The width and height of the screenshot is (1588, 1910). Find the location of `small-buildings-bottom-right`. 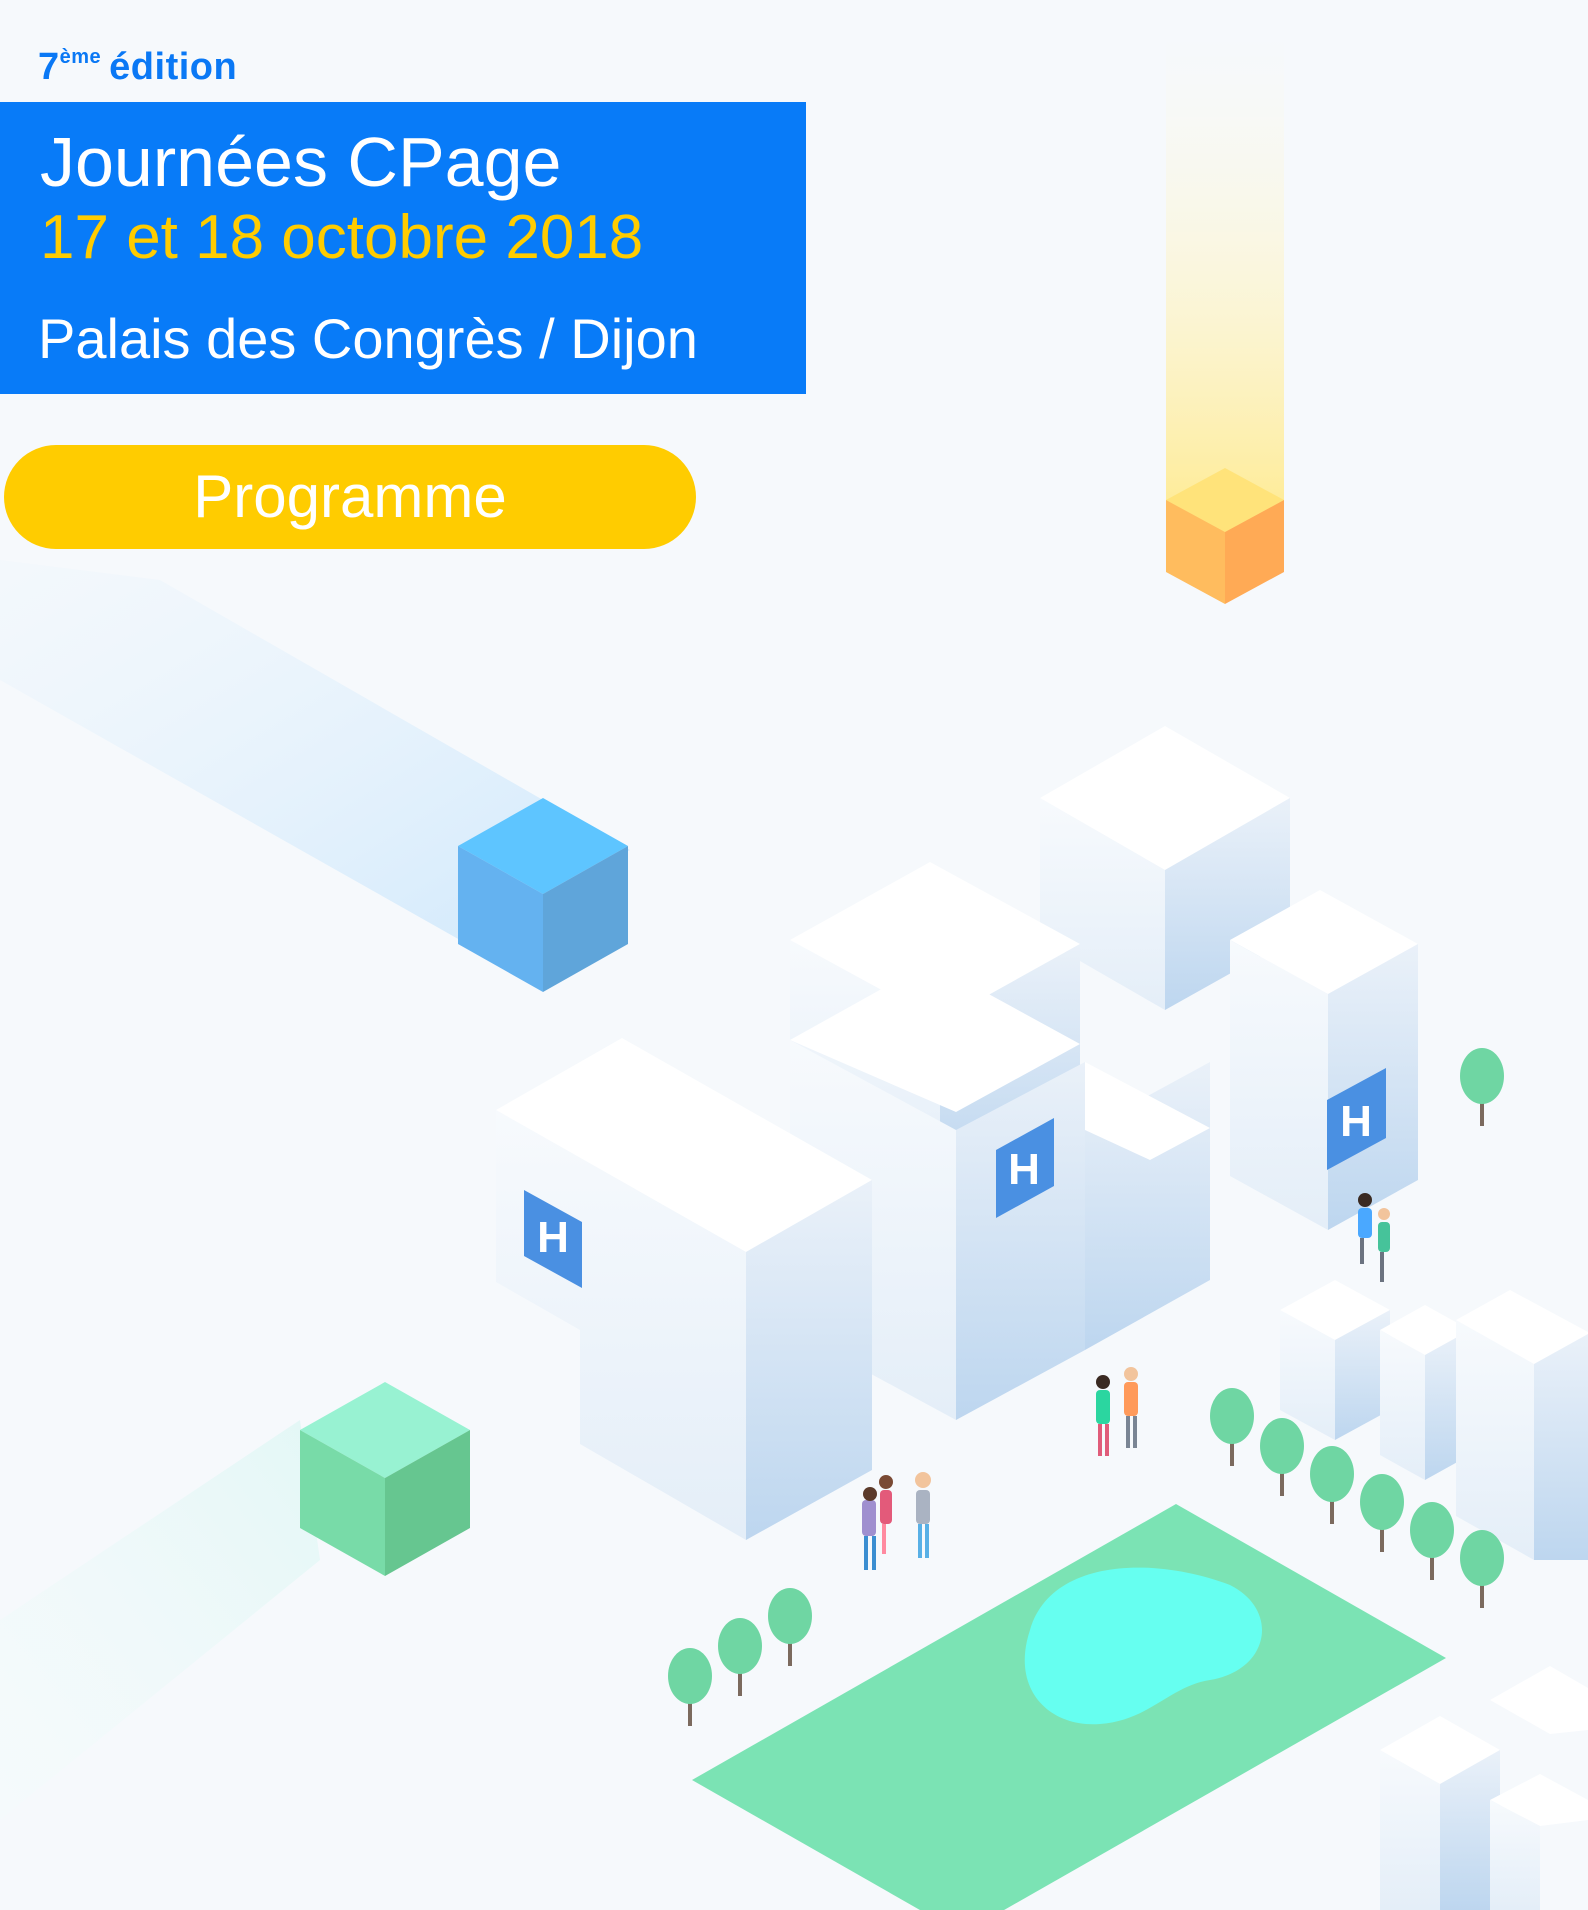

small-buildings-bottom-right is located at coordinates (1484, 1788).